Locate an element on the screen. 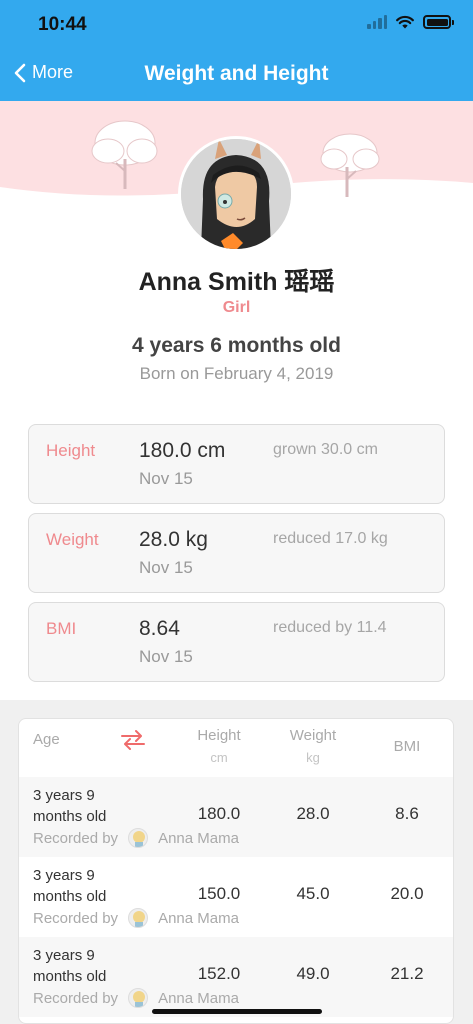  row-height: 152.0 is located at coordinates (219, 973).